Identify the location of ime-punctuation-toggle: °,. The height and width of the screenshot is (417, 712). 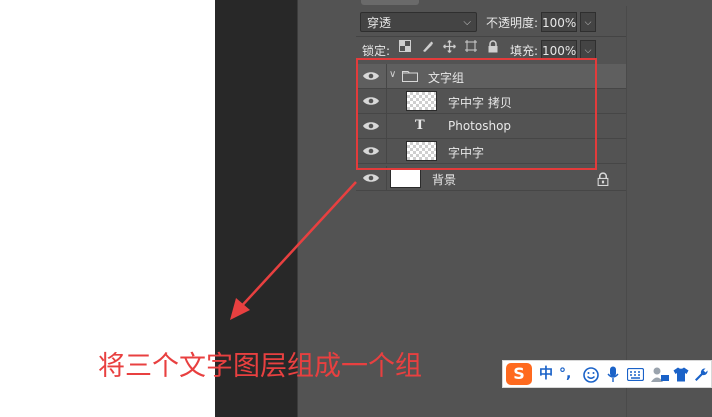
(565, 374).